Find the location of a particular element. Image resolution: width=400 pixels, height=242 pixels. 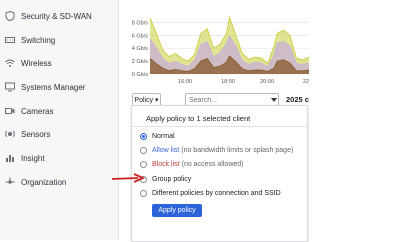

sidebar-item-label: Organization is located at coordinates (44, 182).